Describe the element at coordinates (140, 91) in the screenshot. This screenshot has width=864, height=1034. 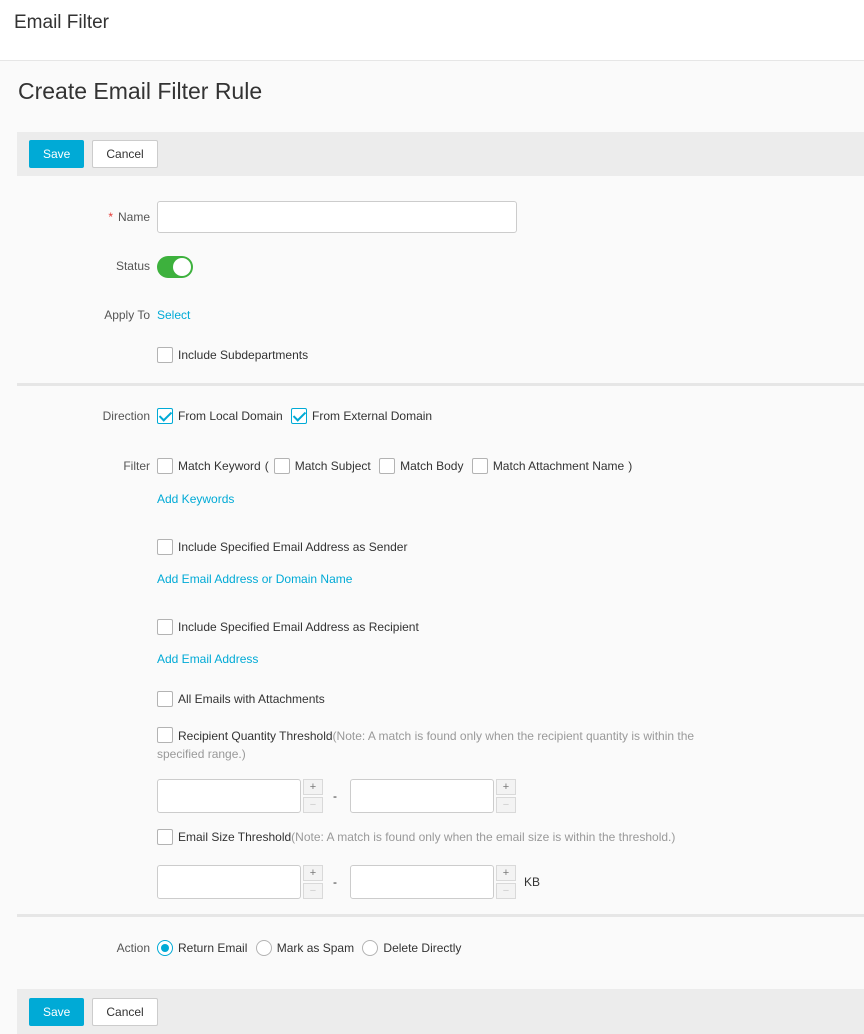
I see `page-title: Create Email Filter Rule` at that location.